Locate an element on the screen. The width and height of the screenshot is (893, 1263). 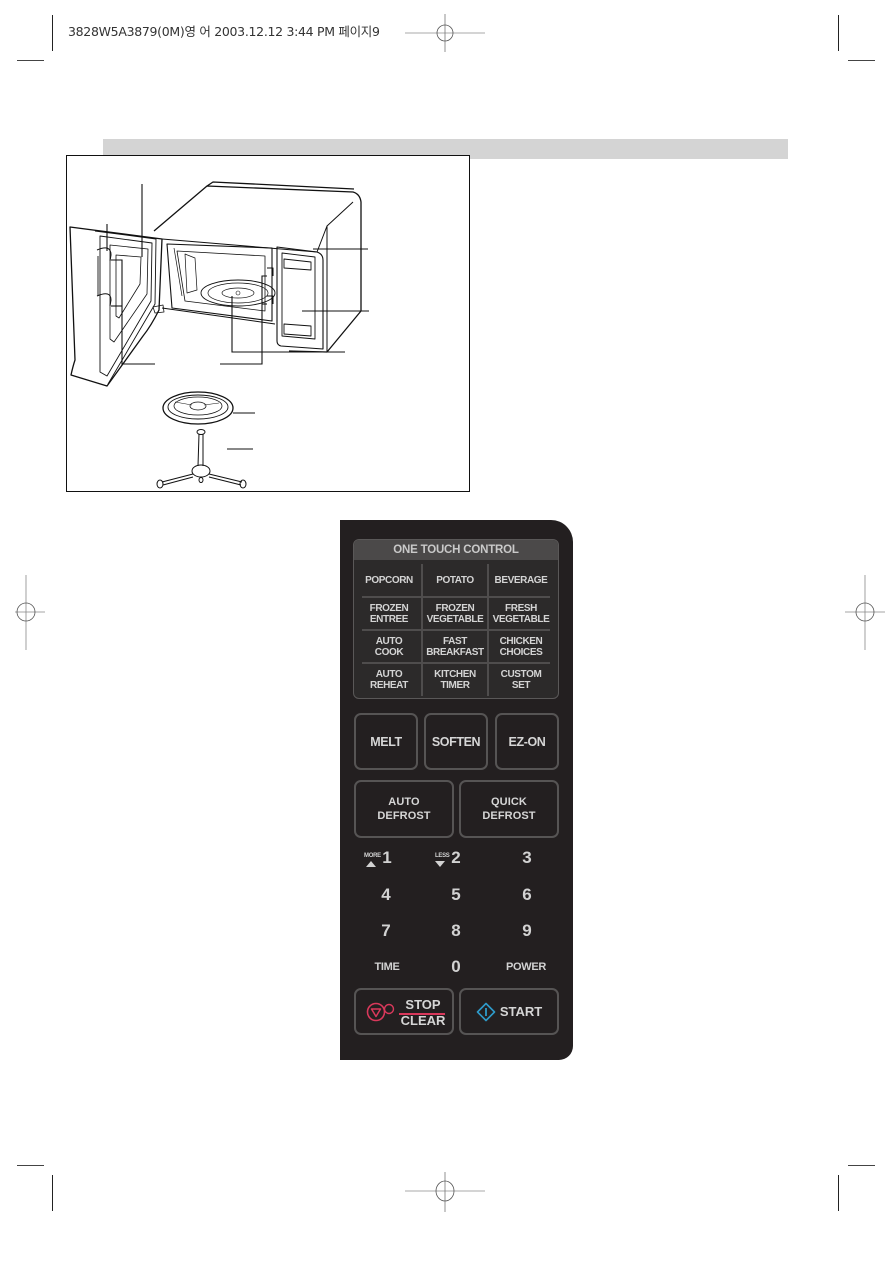
glass-tray is located at coordinates (198, 408).